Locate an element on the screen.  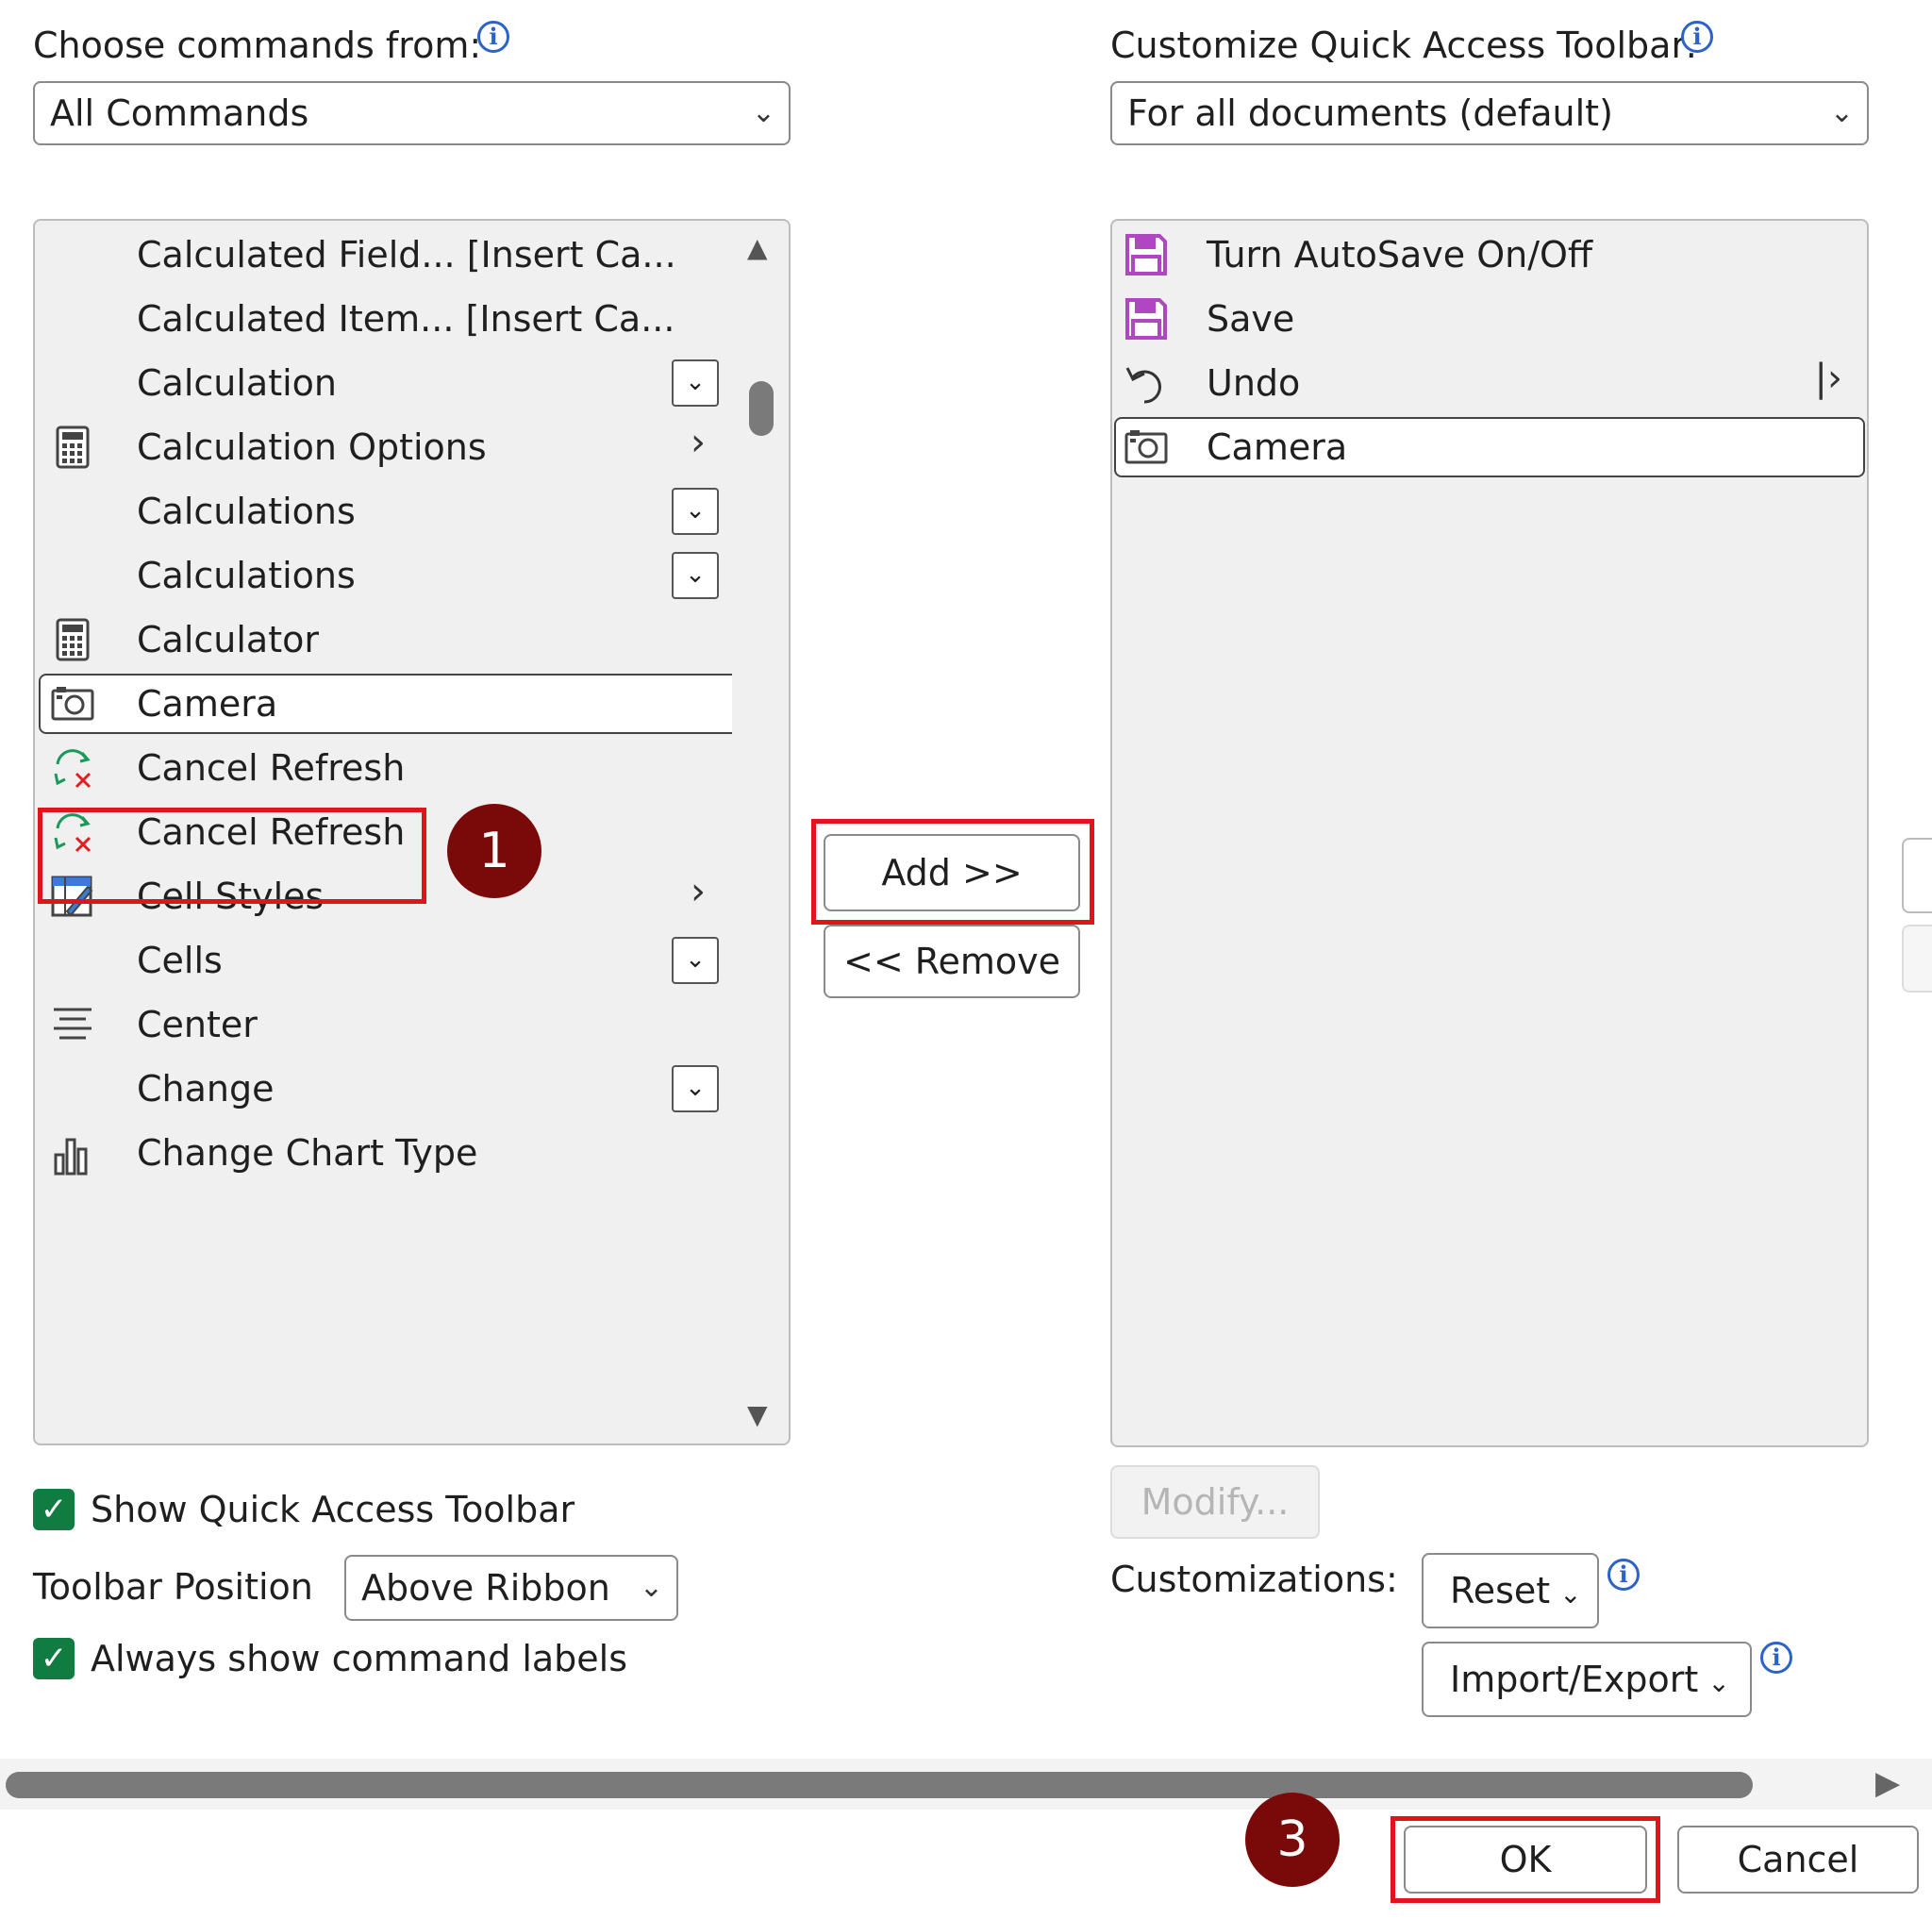
qat-item: Camera is located at coordinates (1490, 447).